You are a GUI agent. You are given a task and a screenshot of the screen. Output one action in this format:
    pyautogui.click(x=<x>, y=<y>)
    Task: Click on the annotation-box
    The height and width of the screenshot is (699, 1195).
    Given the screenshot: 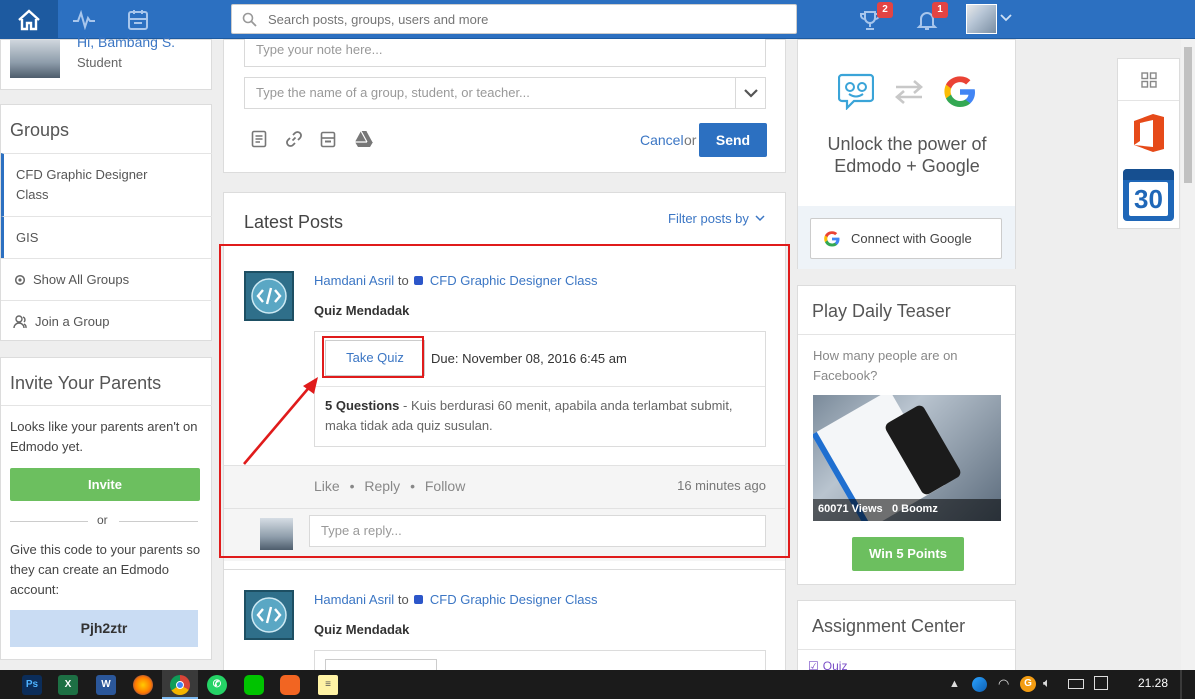 What is the action you would take?
    pyautogui.click(x=373, y=357)
    